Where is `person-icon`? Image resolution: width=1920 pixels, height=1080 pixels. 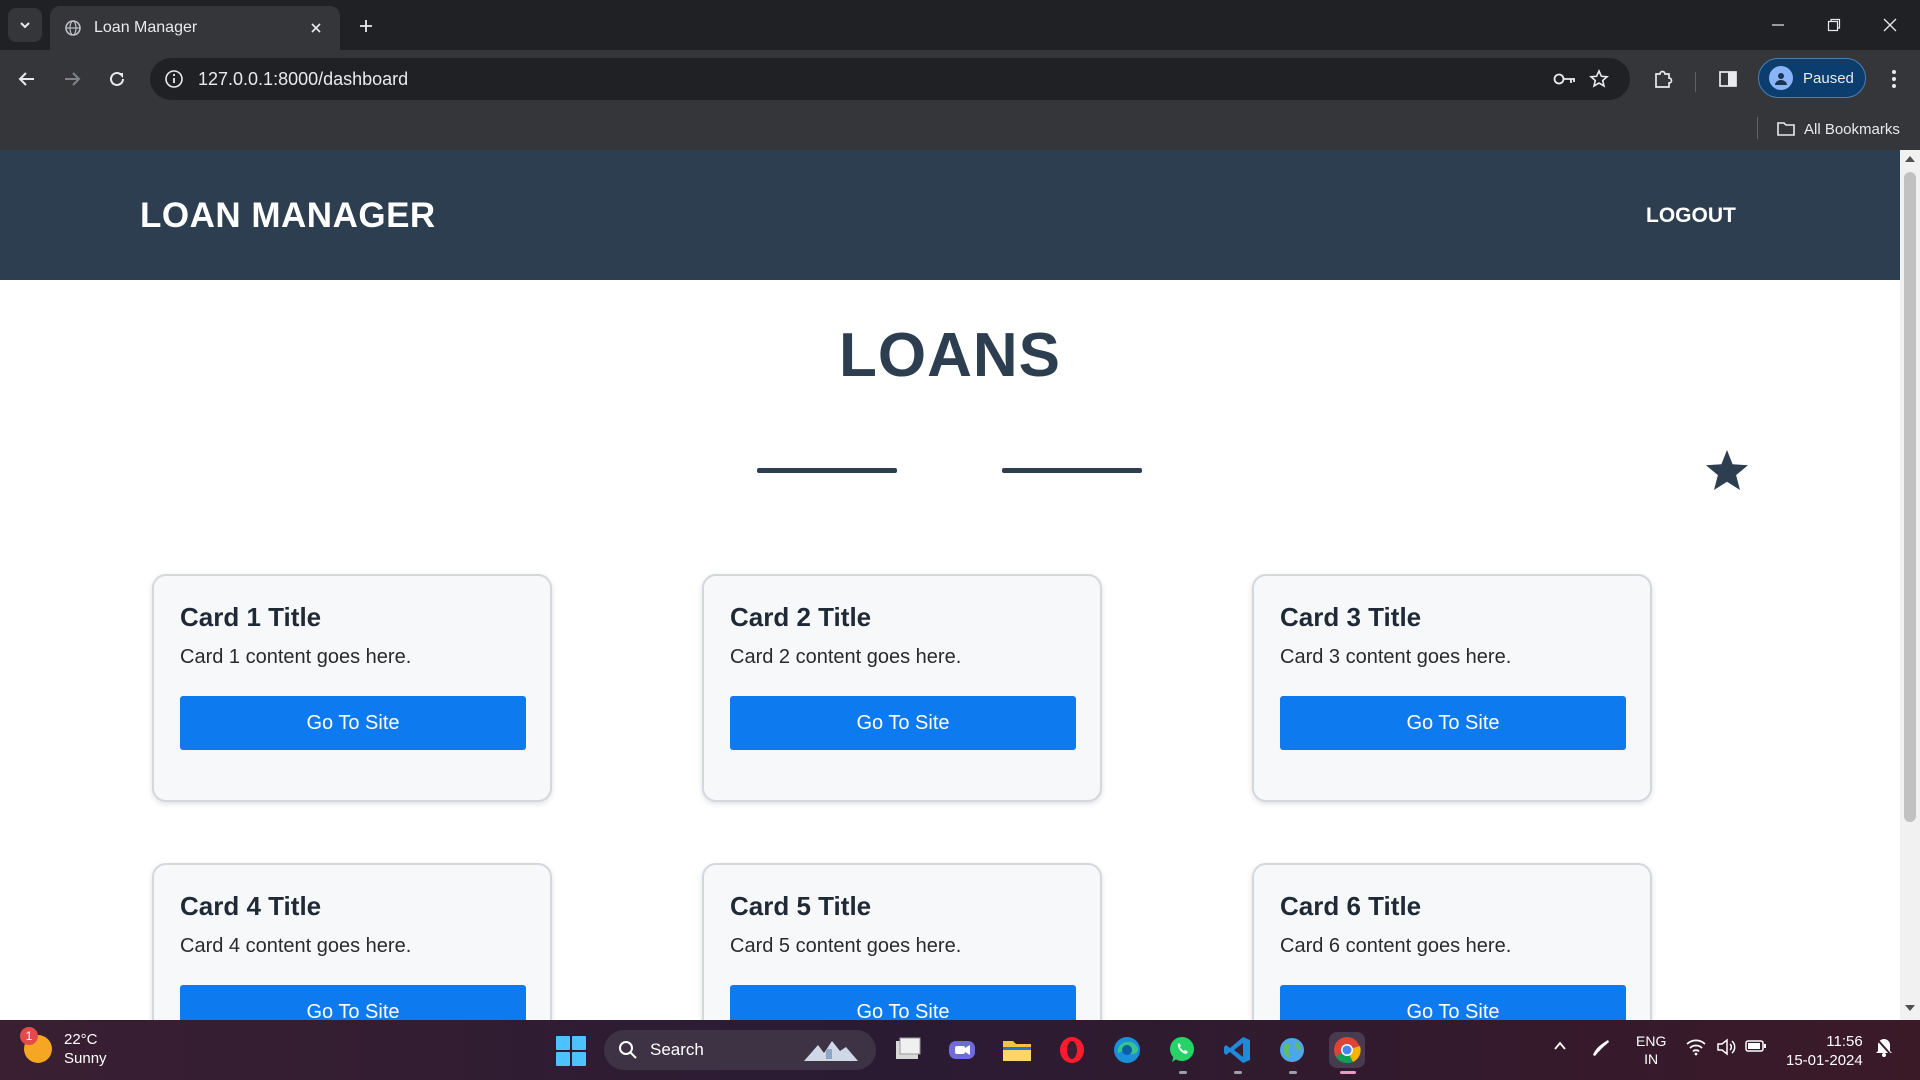 person-icon is located at coordinates (1781, 79).